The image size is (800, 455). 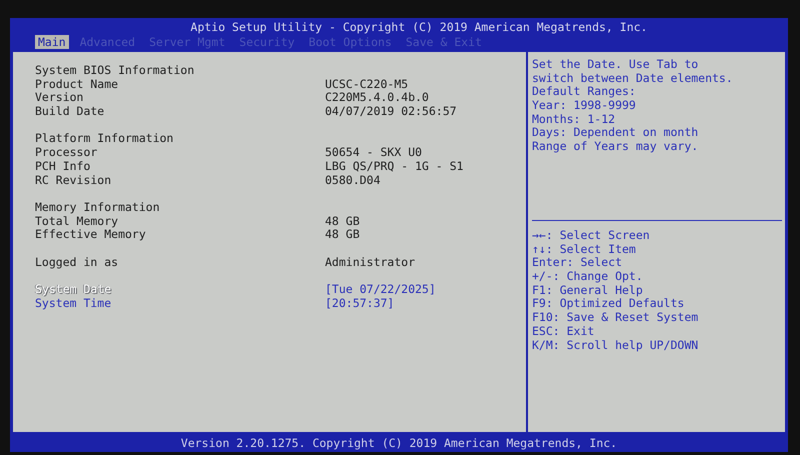 I want to click on version-text: Version 2.20.1275. Copyright (C) 2019 American Megatrends, Inc., so click(x=399, y=443).